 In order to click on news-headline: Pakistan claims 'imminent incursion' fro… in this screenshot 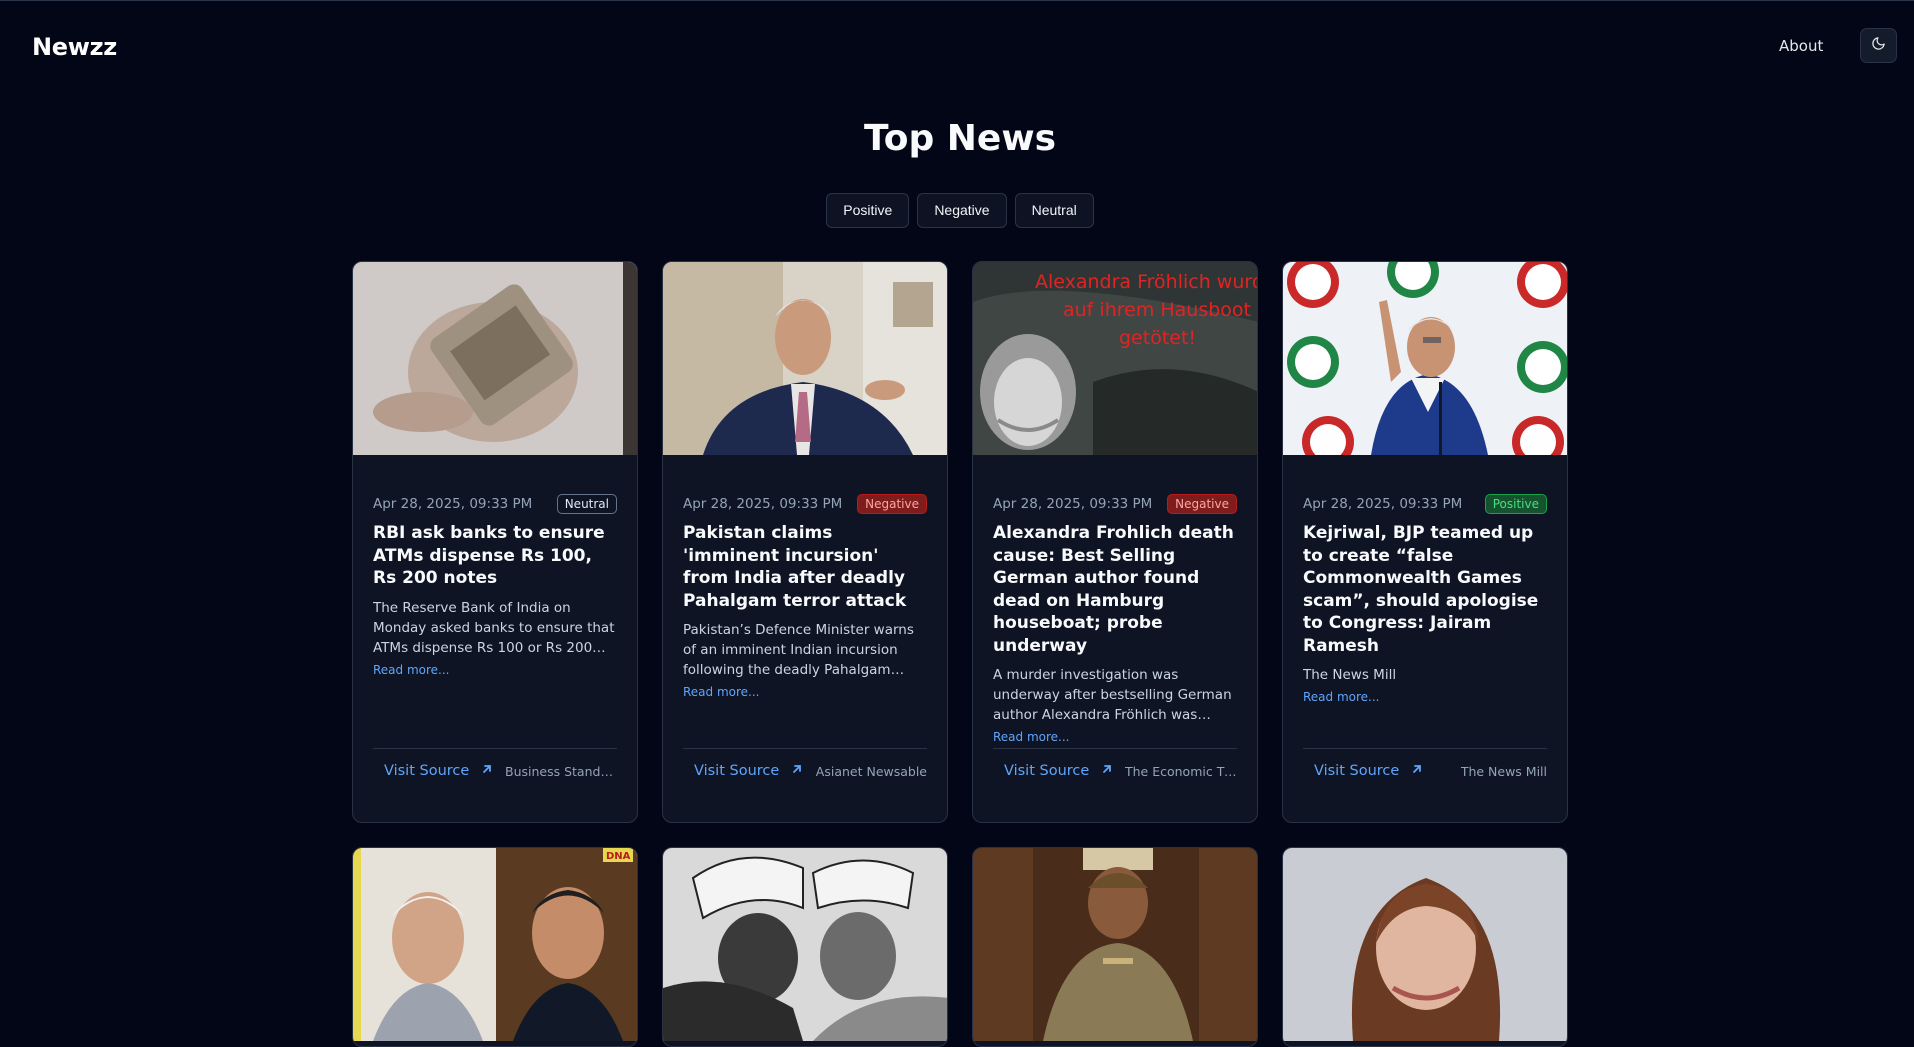, I will do `click(805, 567)`.